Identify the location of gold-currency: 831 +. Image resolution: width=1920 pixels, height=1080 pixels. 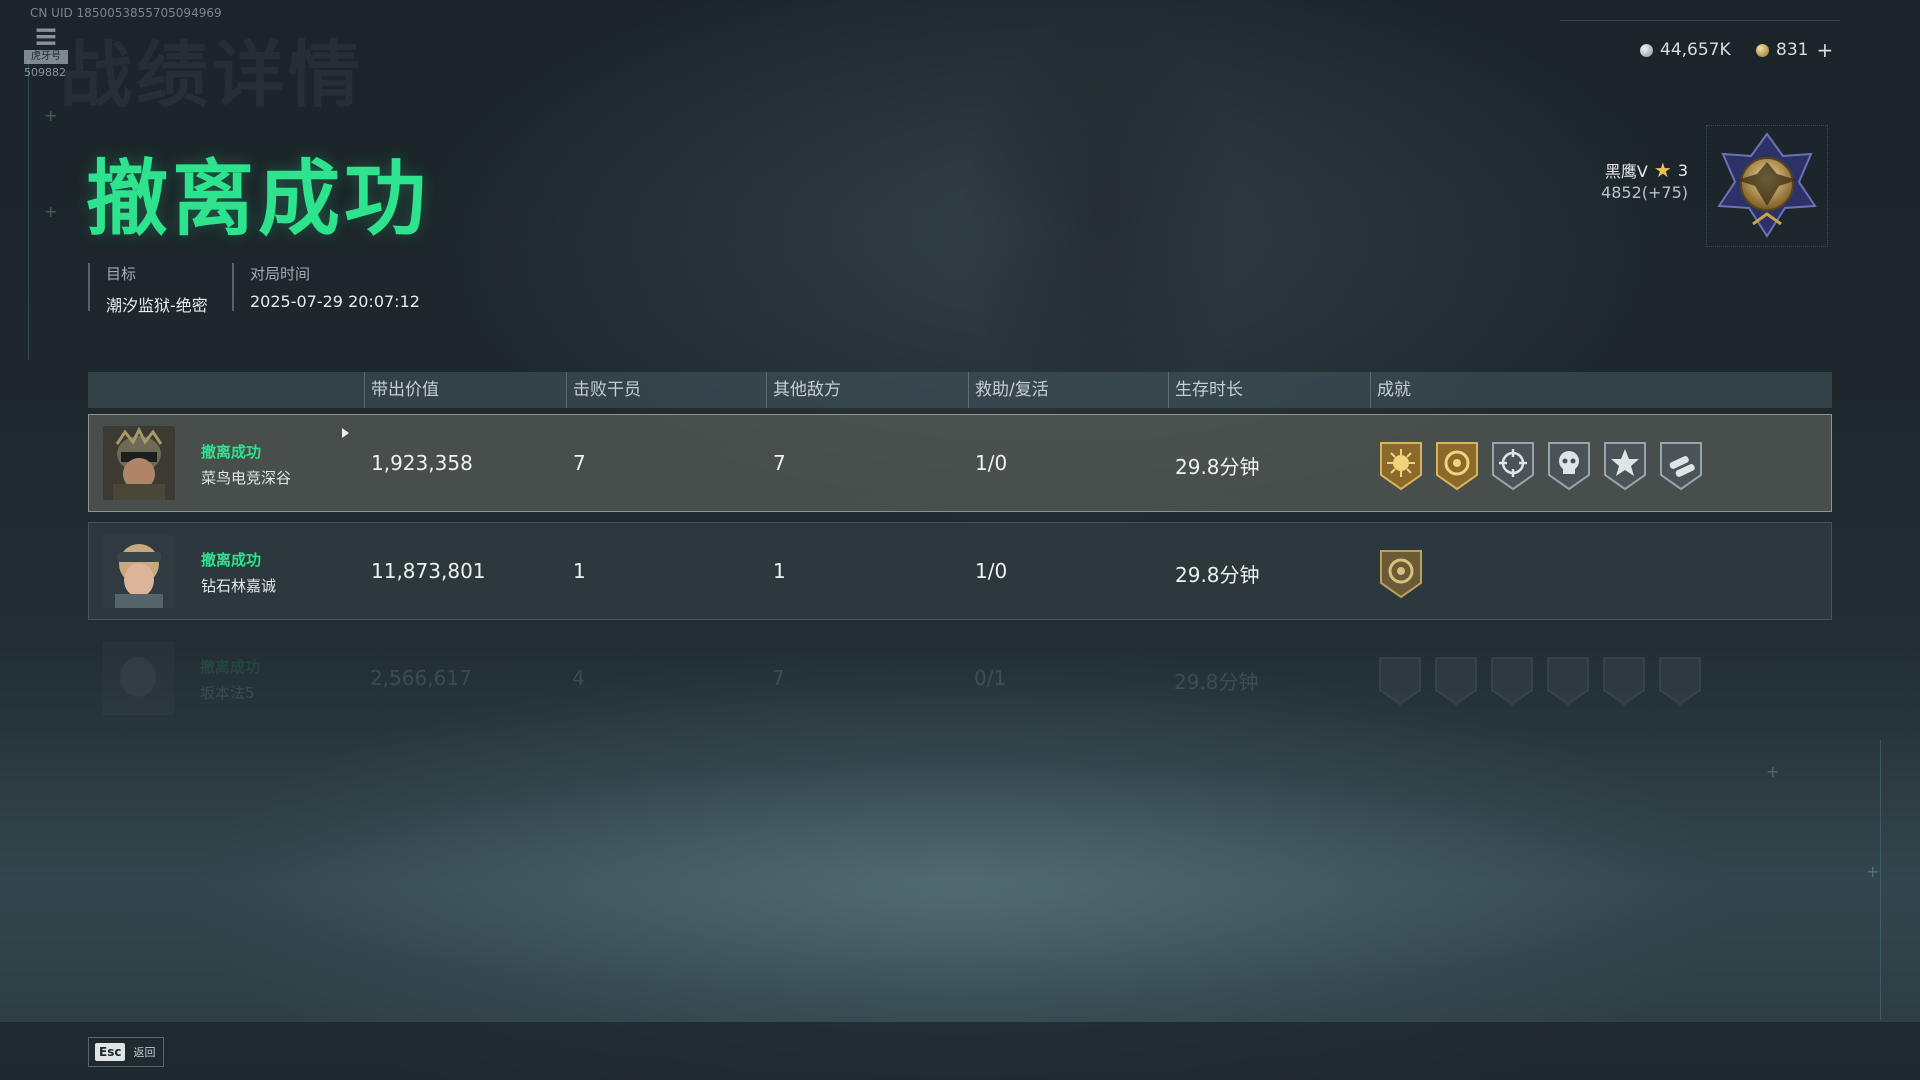
(1794, 50).